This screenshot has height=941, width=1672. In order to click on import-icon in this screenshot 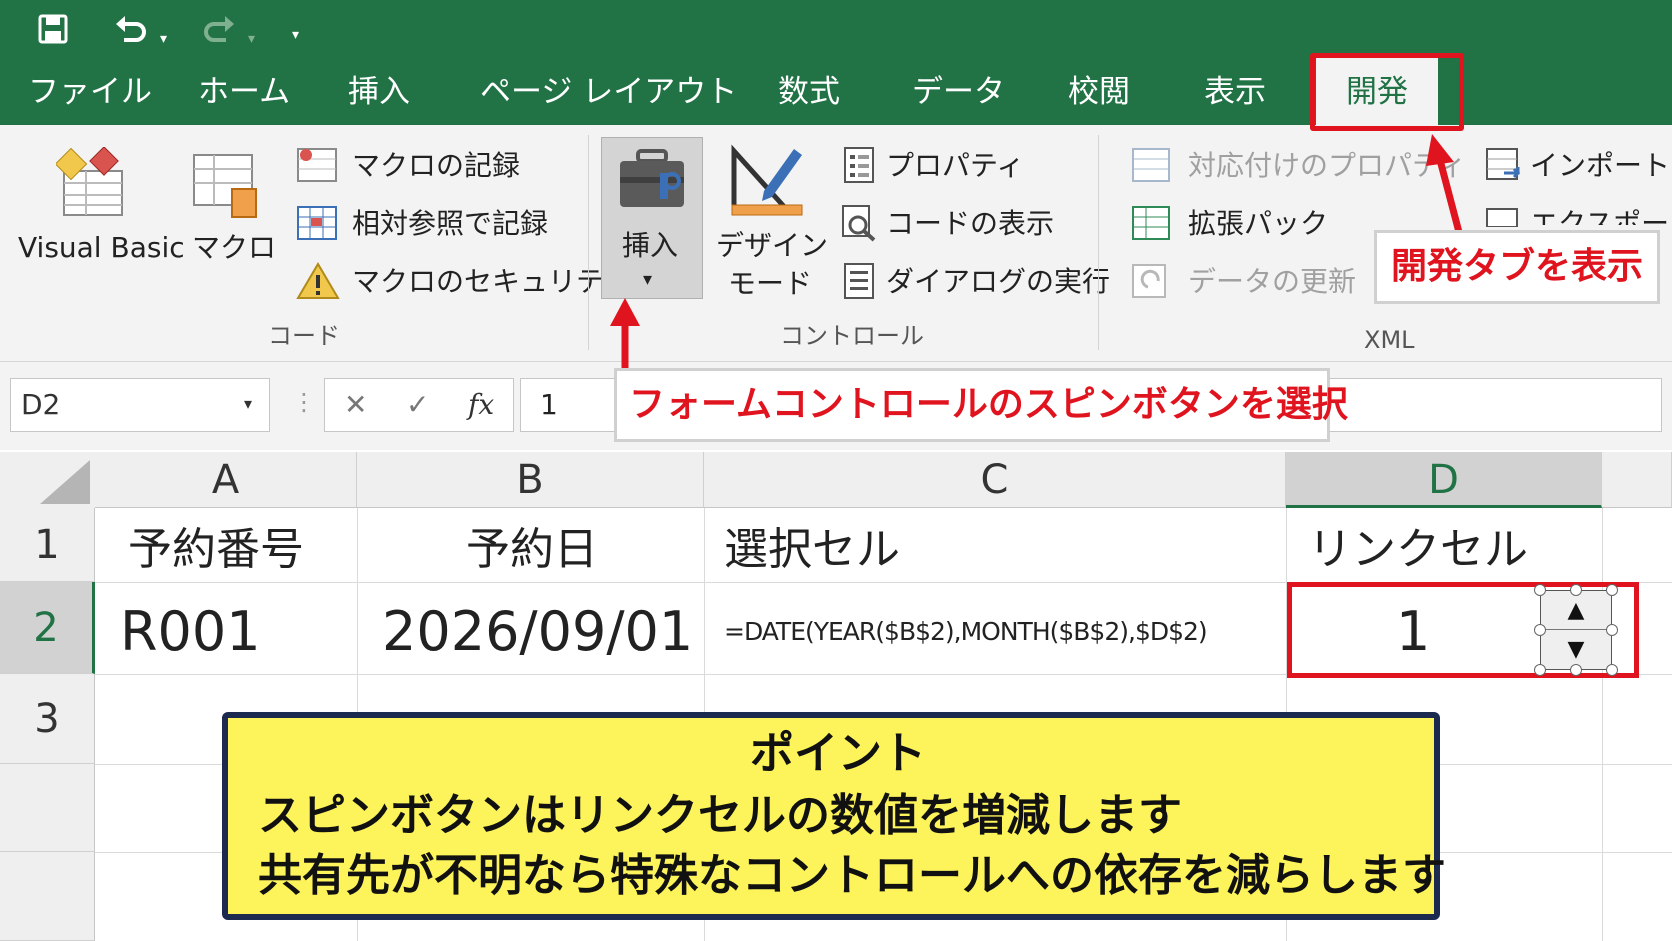, I will do `click(1504, 165)`.